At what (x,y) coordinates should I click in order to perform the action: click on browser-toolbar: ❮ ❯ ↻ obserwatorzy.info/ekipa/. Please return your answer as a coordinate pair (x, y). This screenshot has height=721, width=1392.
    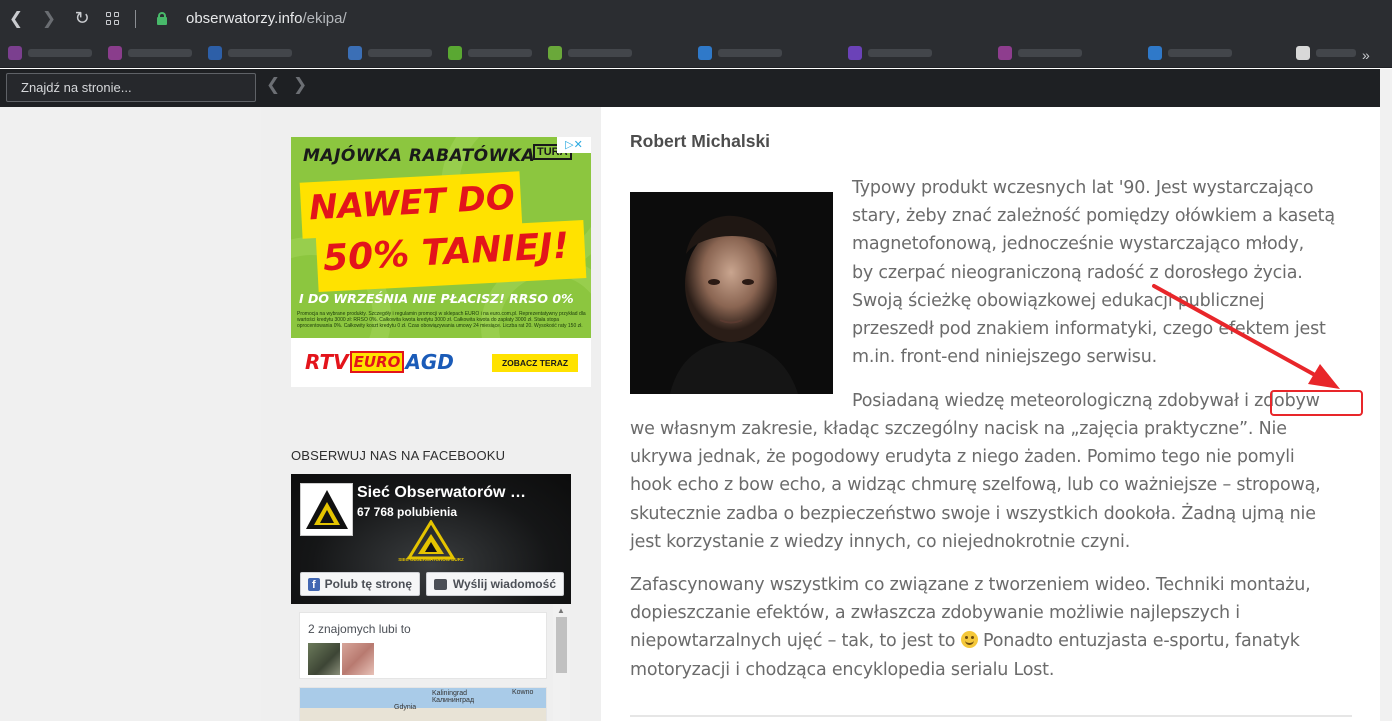
    Looking at the image, I should click on (696, 19).